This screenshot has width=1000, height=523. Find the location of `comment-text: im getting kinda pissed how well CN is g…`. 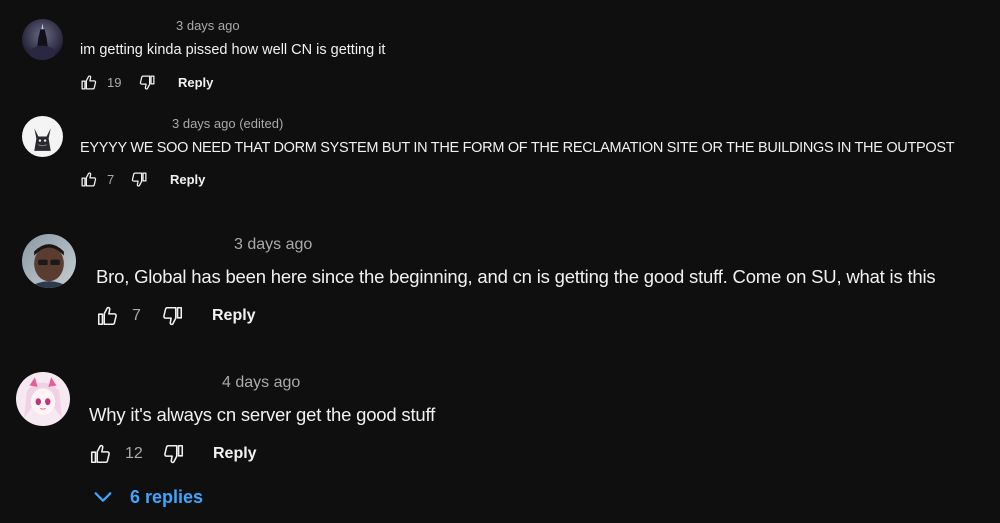

comment-text: im getting kinda pissed how well CN is g… is located at coordinates (233, 50).